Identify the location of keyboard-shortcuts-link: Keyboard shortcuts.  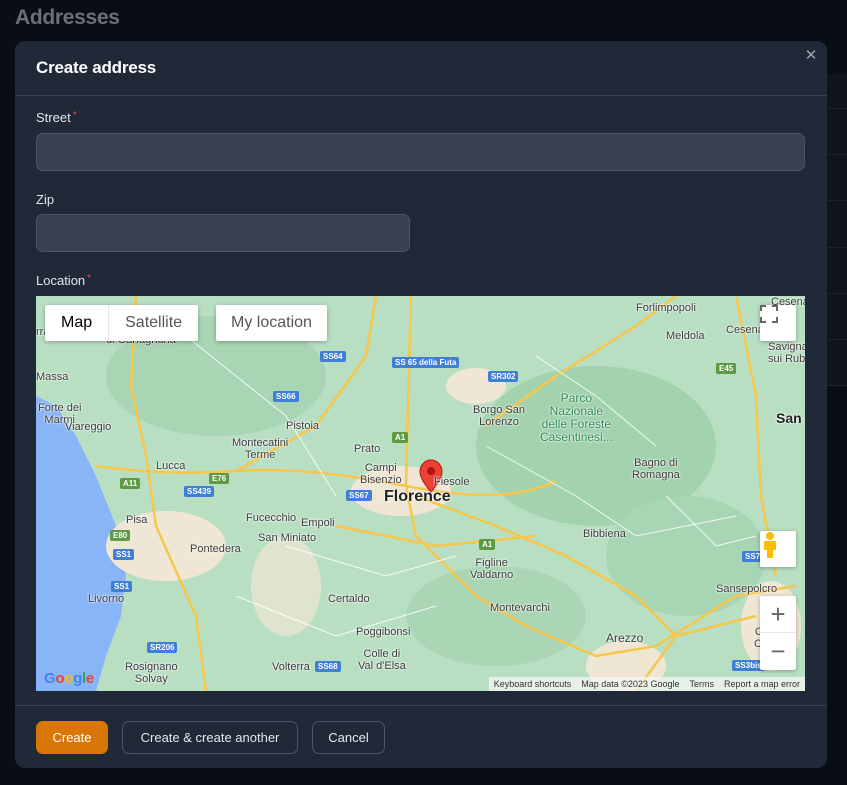
(533, 684).